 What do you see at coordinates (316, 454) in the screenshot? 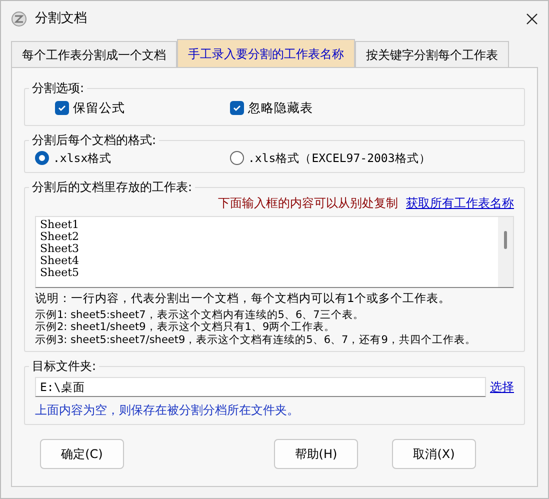
I see `dialog-button: 帮助(H)` at bounding box center [316, 454].